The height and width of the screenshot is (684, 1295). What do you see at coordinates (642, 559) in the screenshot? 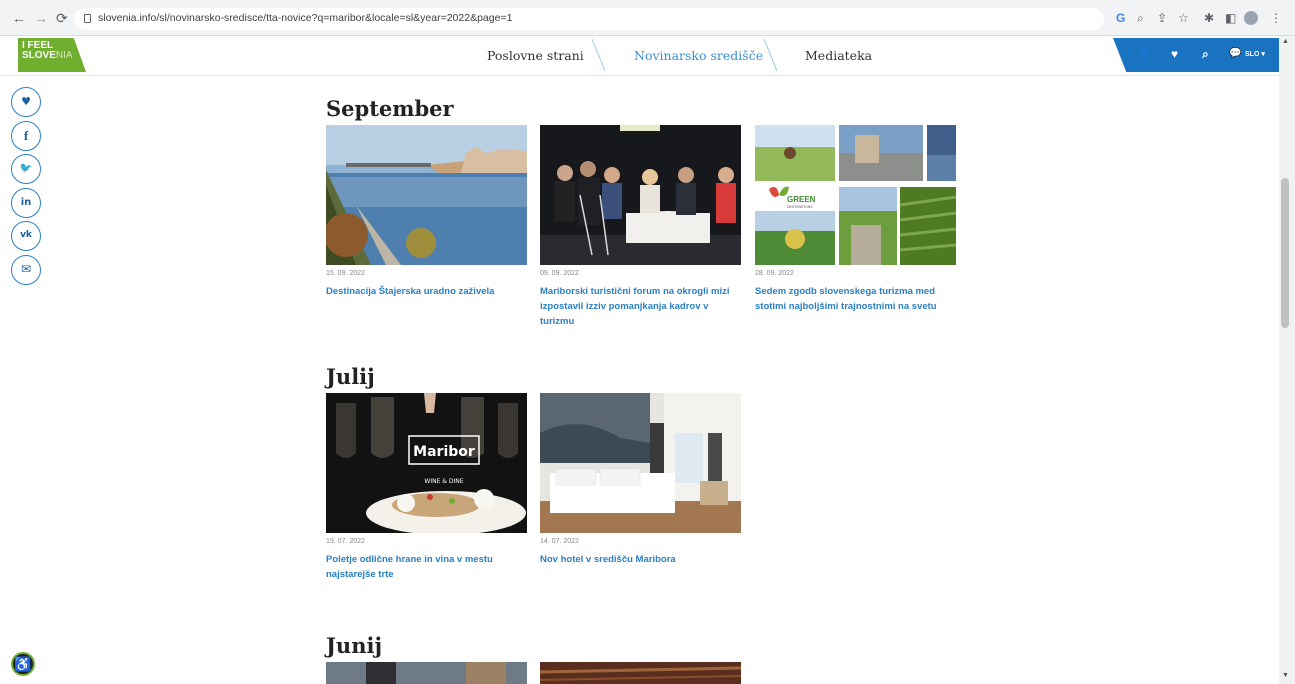
I see `article-title-link: Nov hotel v središču Maribora` at bounding box center [642, 559].